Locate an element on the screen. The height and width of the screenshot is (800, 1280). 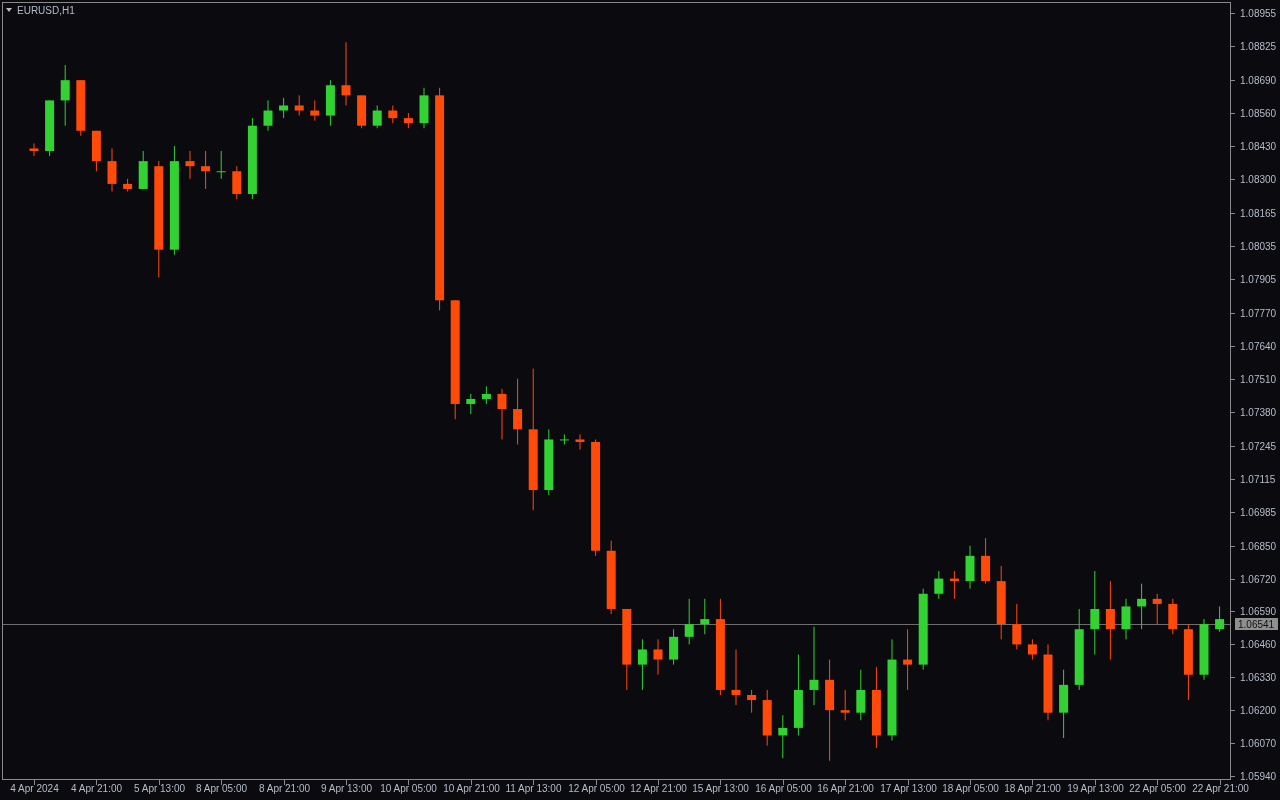
time-axis-label: 19 Apr 13:00 is located at coordinates (1095, 788).